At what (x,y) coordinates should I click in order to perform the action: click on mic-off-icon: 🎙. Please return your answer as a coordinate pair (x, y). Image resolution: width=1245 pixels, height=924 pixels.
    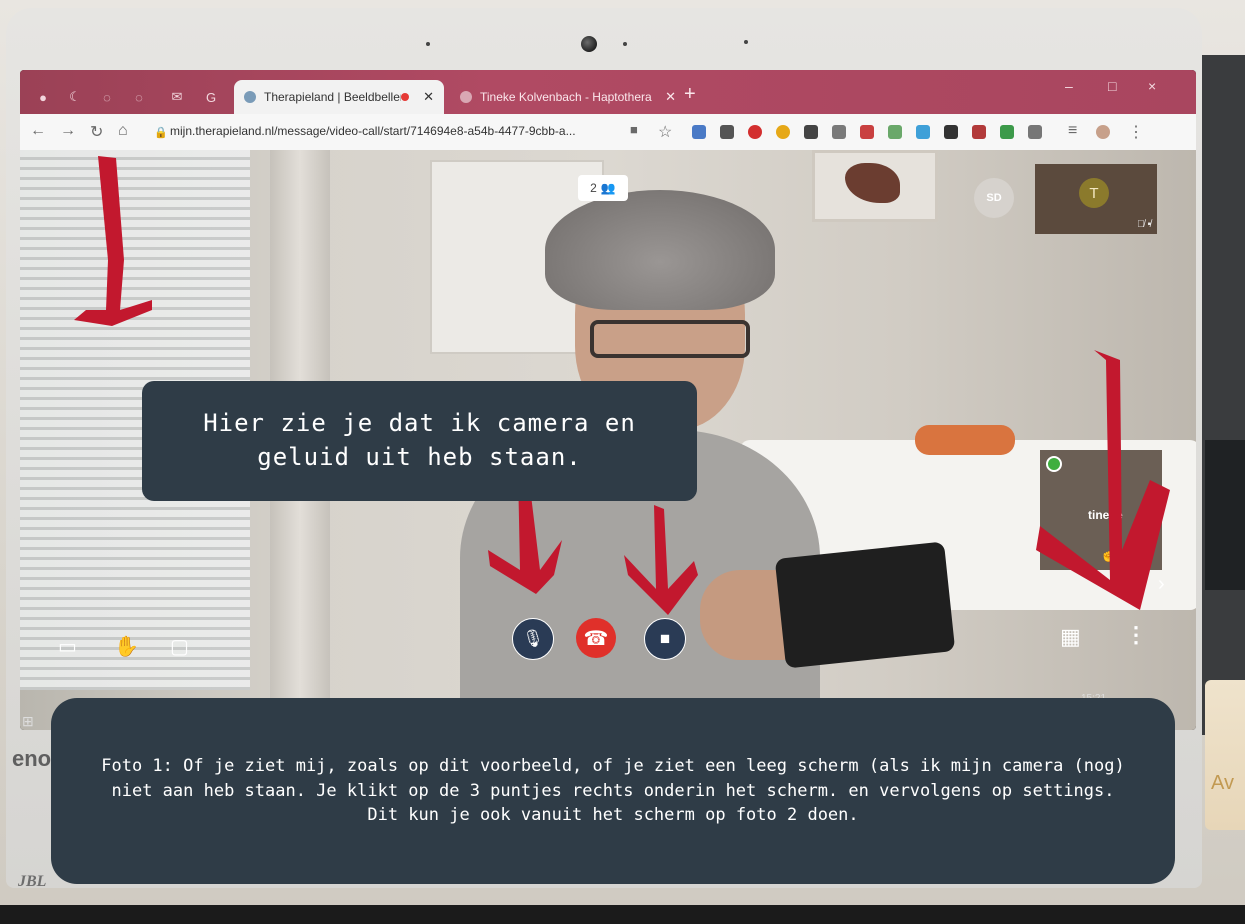
    Looking at the image, I should click on (533, 638).